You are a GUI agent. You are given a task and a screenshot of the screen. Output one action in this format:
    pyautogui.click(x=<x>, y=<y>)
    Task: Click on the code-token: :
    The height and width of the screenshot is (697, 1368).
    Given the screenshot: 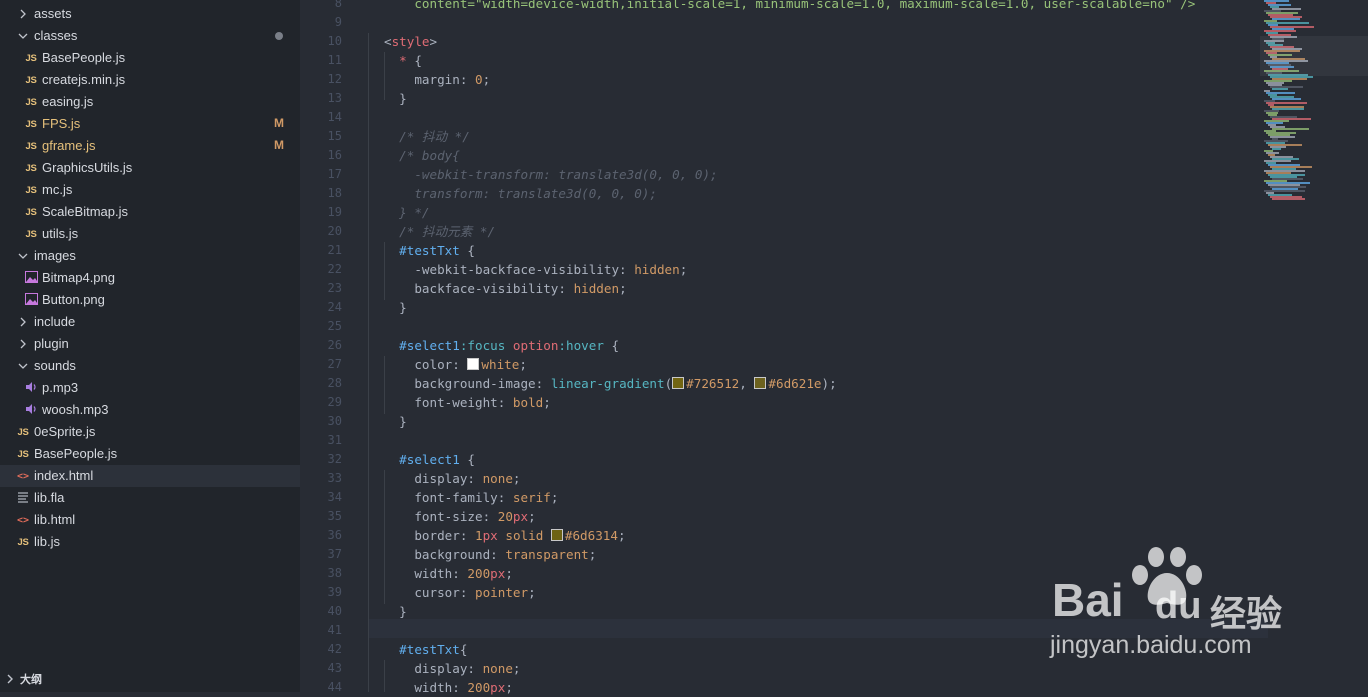 What is the action you would take?
    pyautogui.click(x=498, y=554)
    